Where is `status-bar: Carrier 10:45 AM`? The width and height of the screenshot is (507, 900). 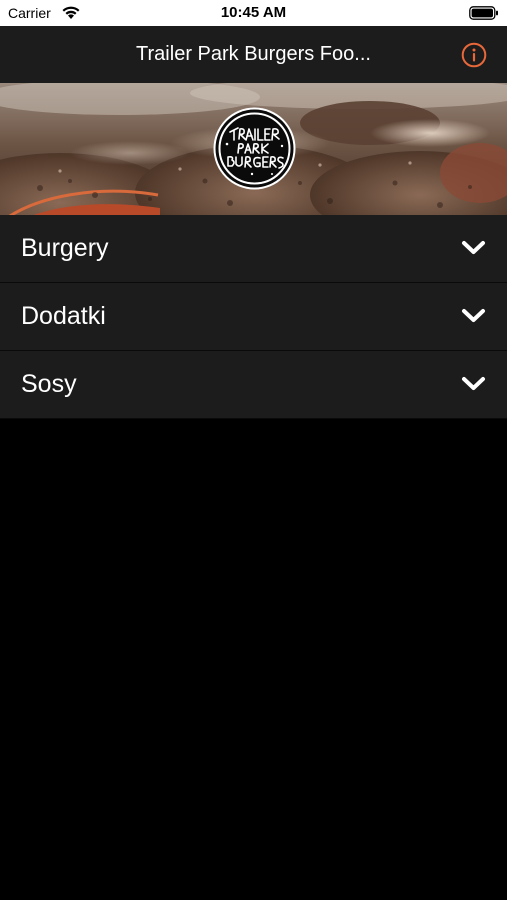
status-bar: Carrier 10:45 AM is located at coordinates (253, 13).